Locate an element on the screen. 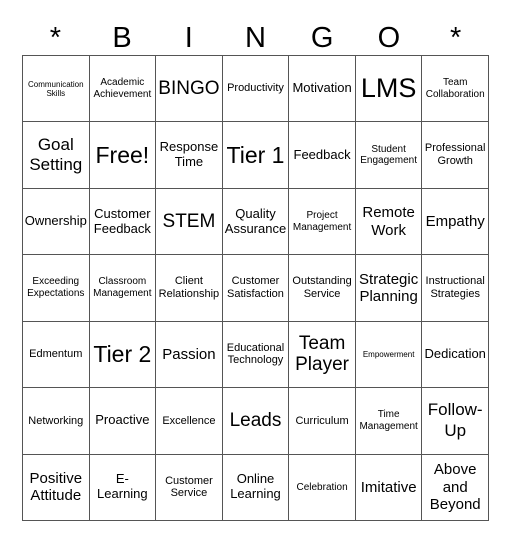 The height and width of the screenshot is (544, 511). bingo-cell: Excellence is located at coordinates (189, 421).